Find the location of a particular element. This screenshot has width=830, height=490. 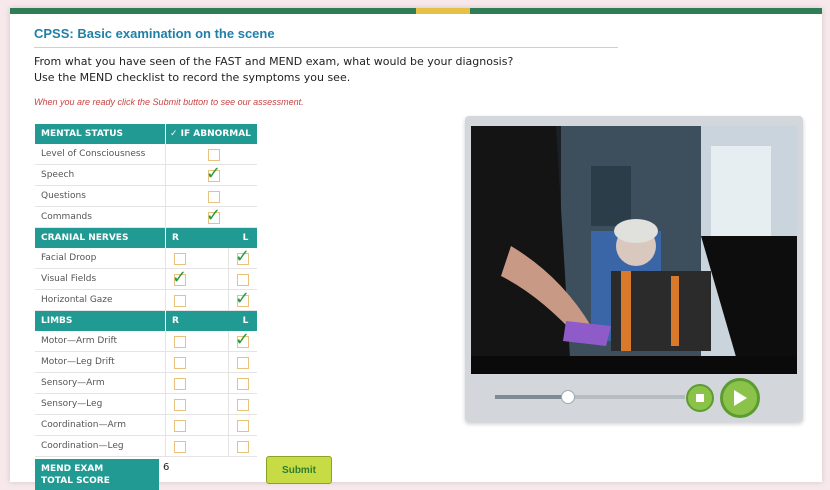

checklist-row: Commands ✓ is located at coordinates (146, 216).